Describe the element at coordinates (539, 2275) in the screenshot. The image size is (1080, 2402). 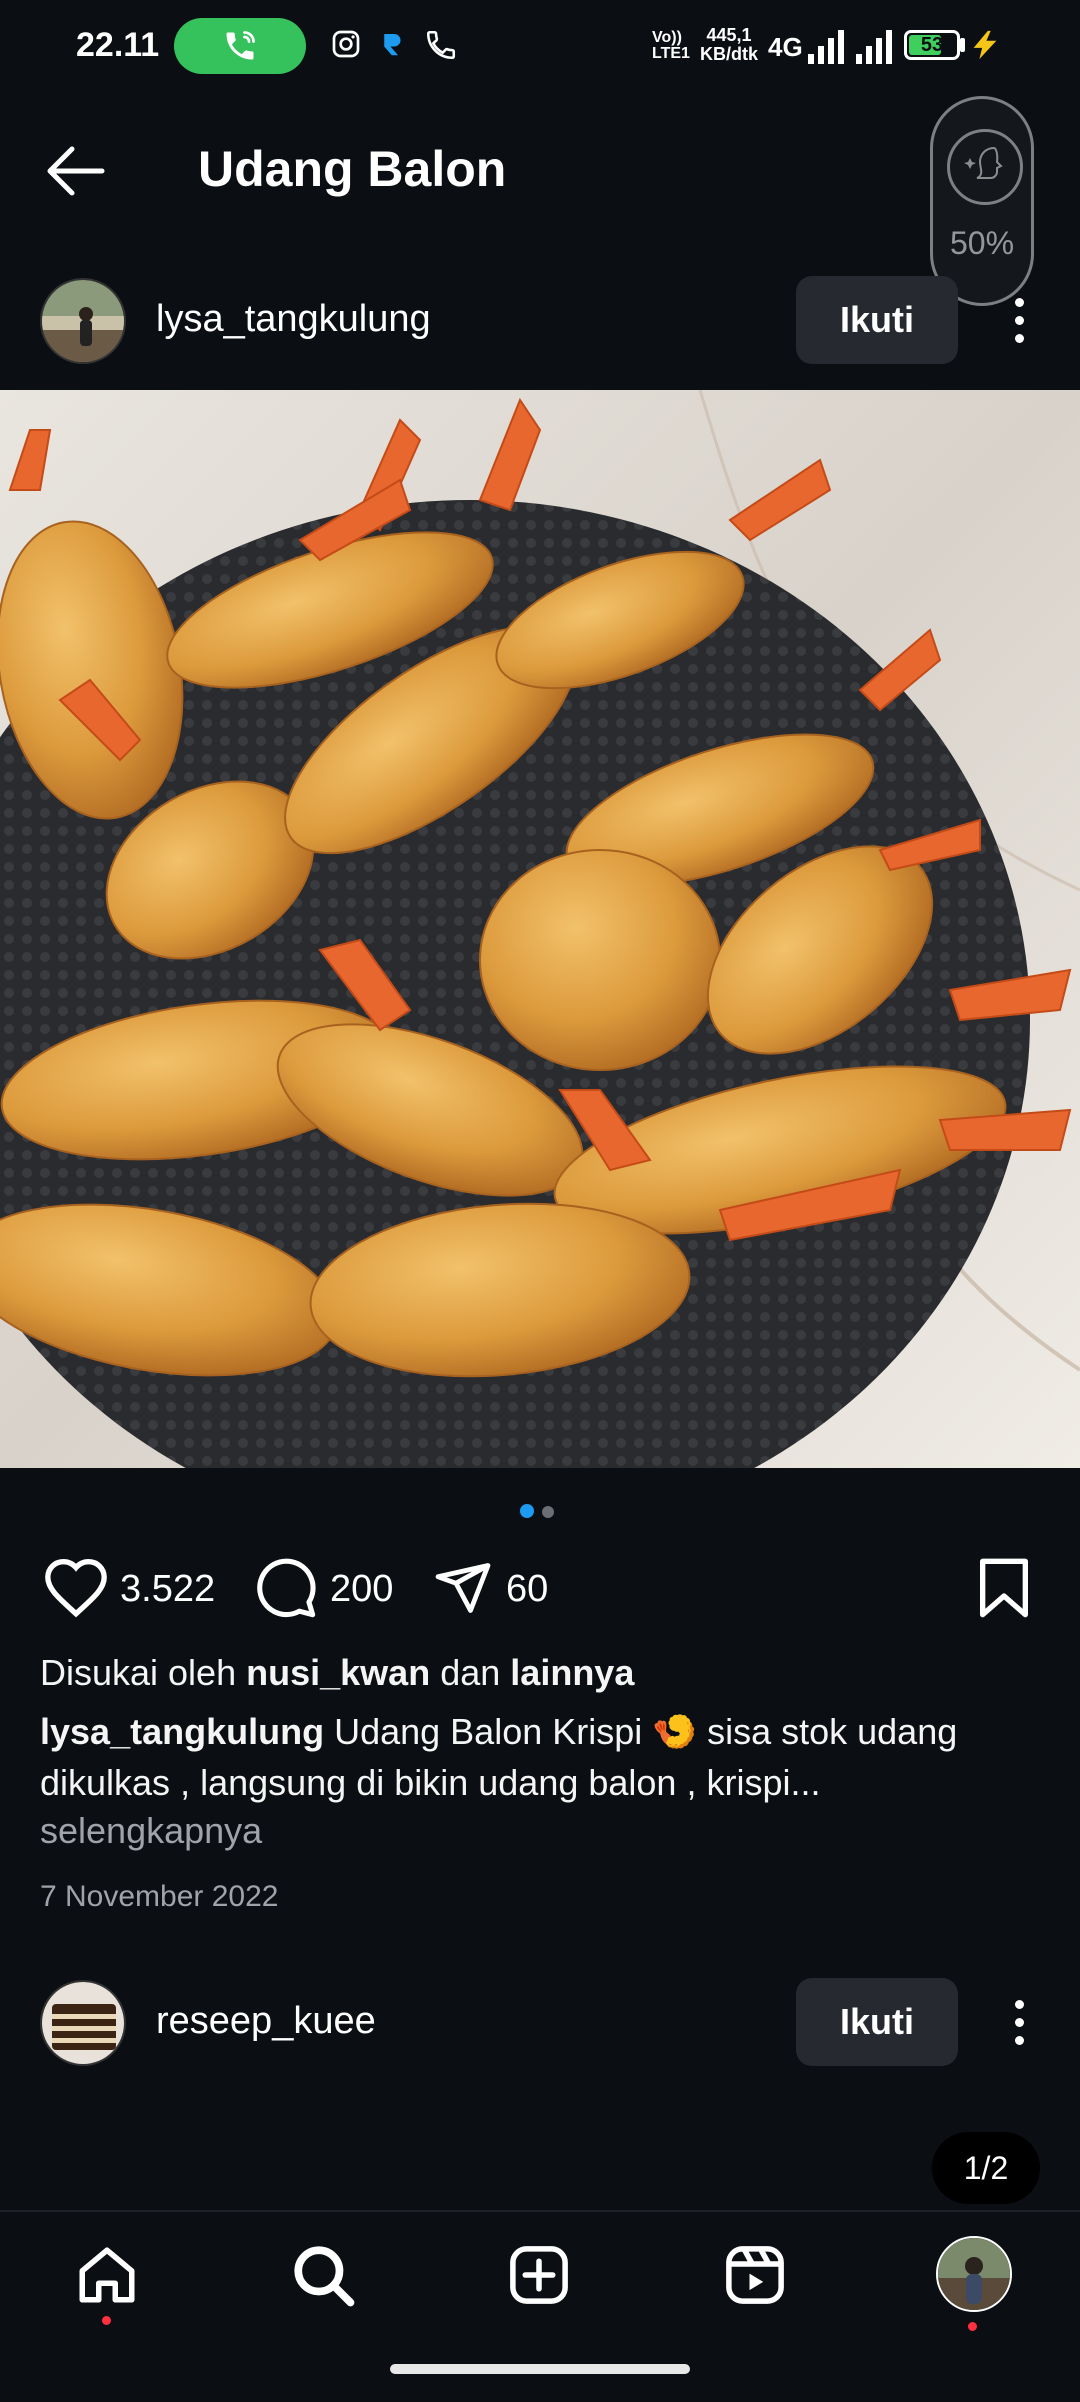
I see `create-post-icon` at that location.